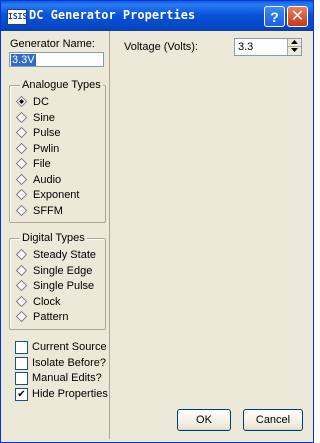 This screenshot has width=320, height=443. I want to click on cancel-button: Cancel, so click(273, 420).